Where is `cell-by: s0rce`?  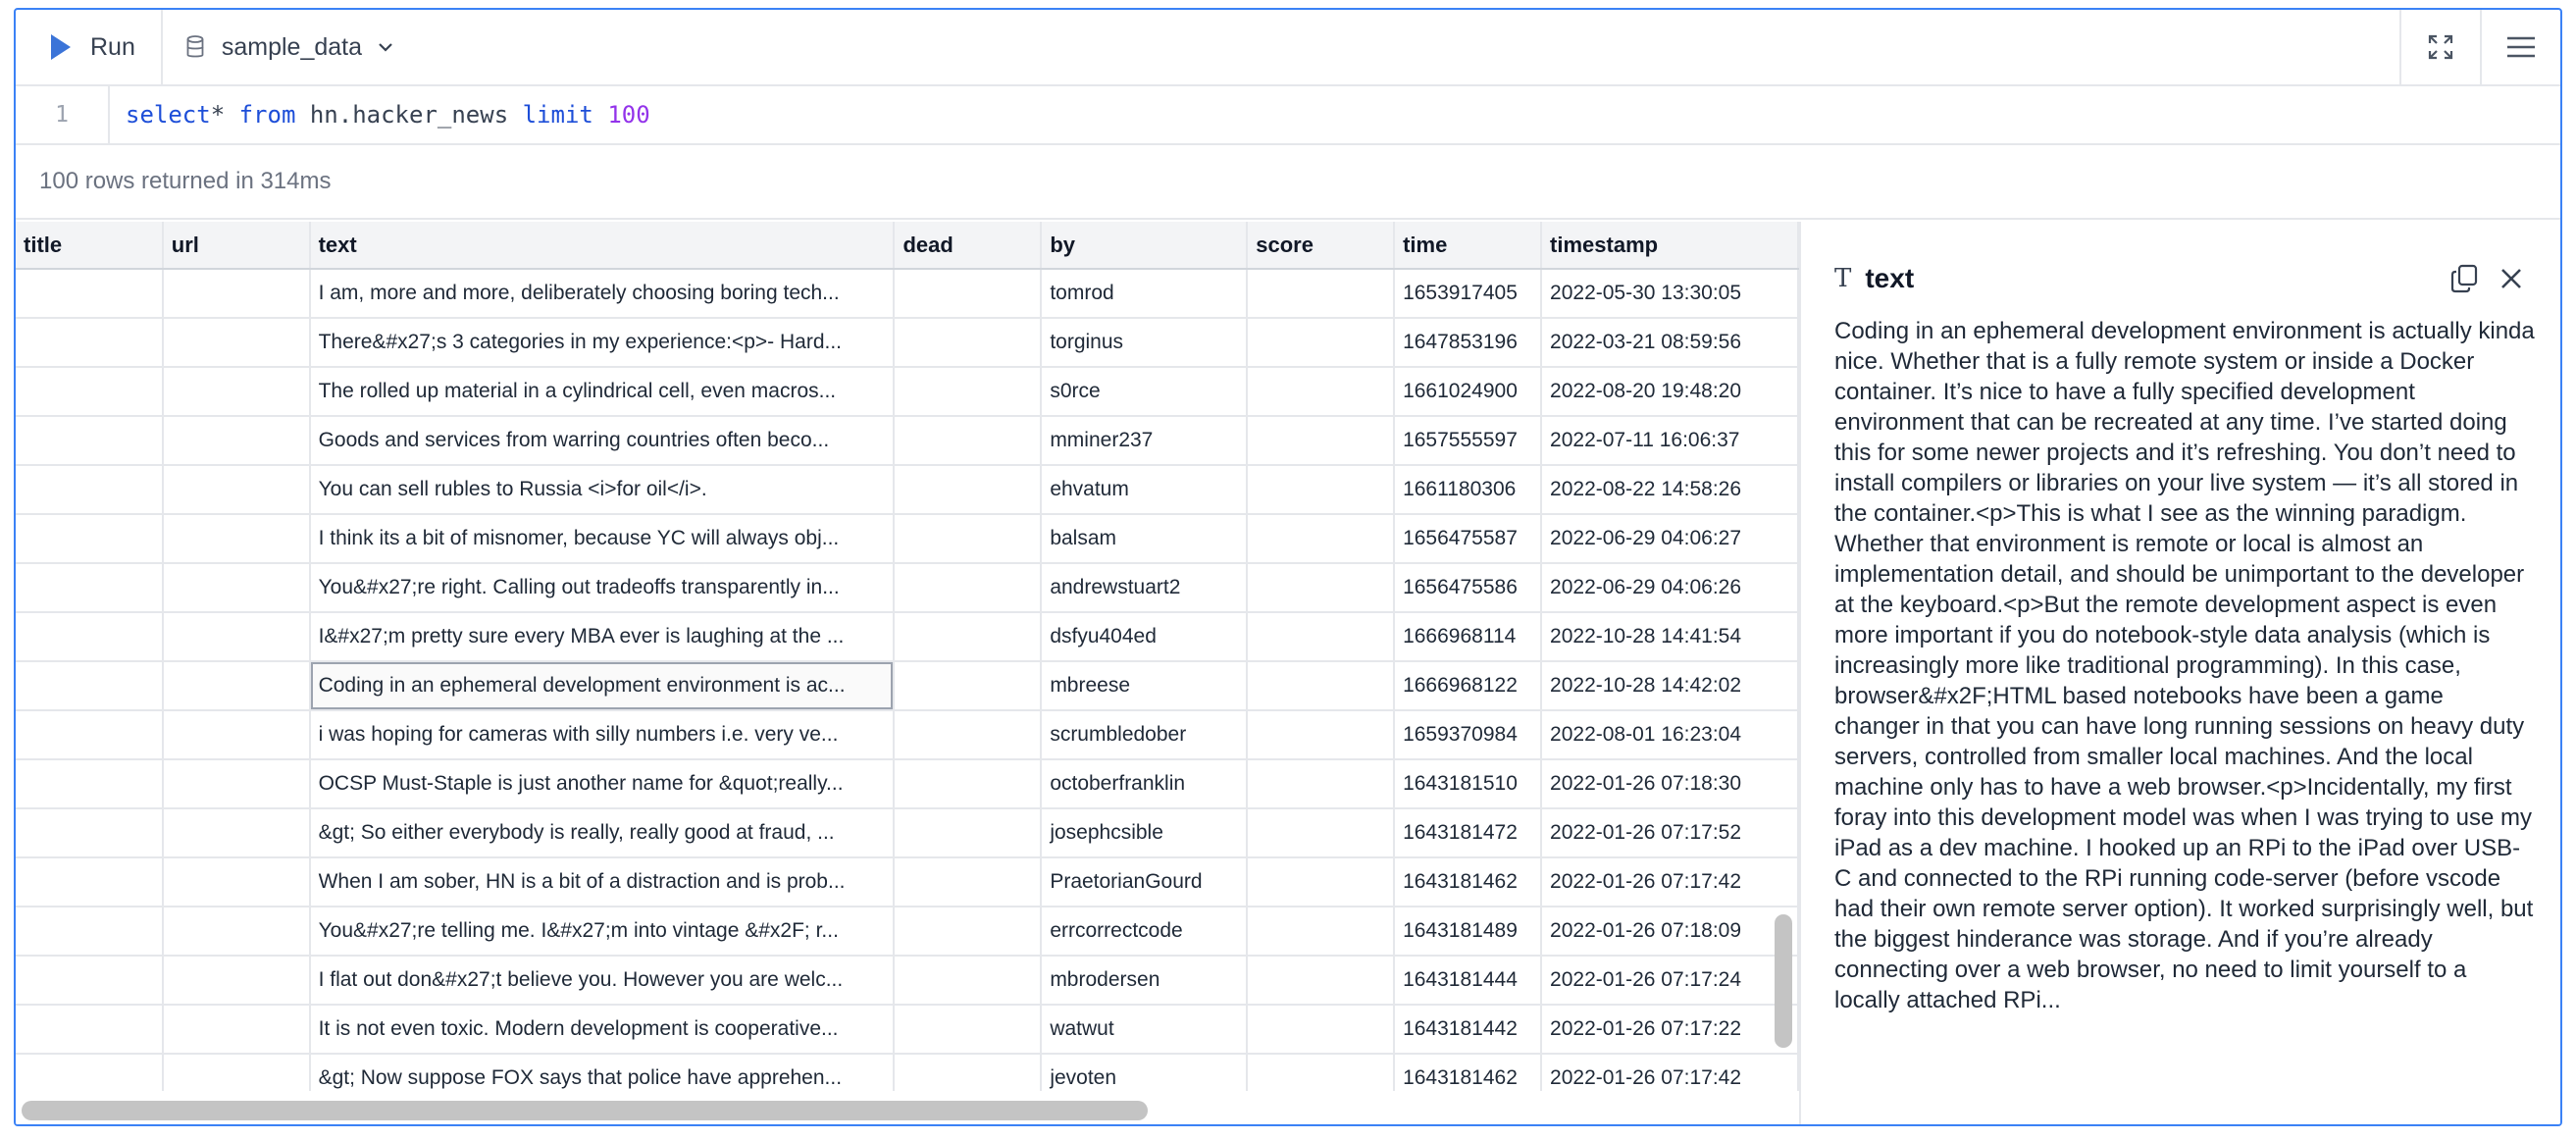
cell-by: s0rce is located at coordinates (1145, 392).